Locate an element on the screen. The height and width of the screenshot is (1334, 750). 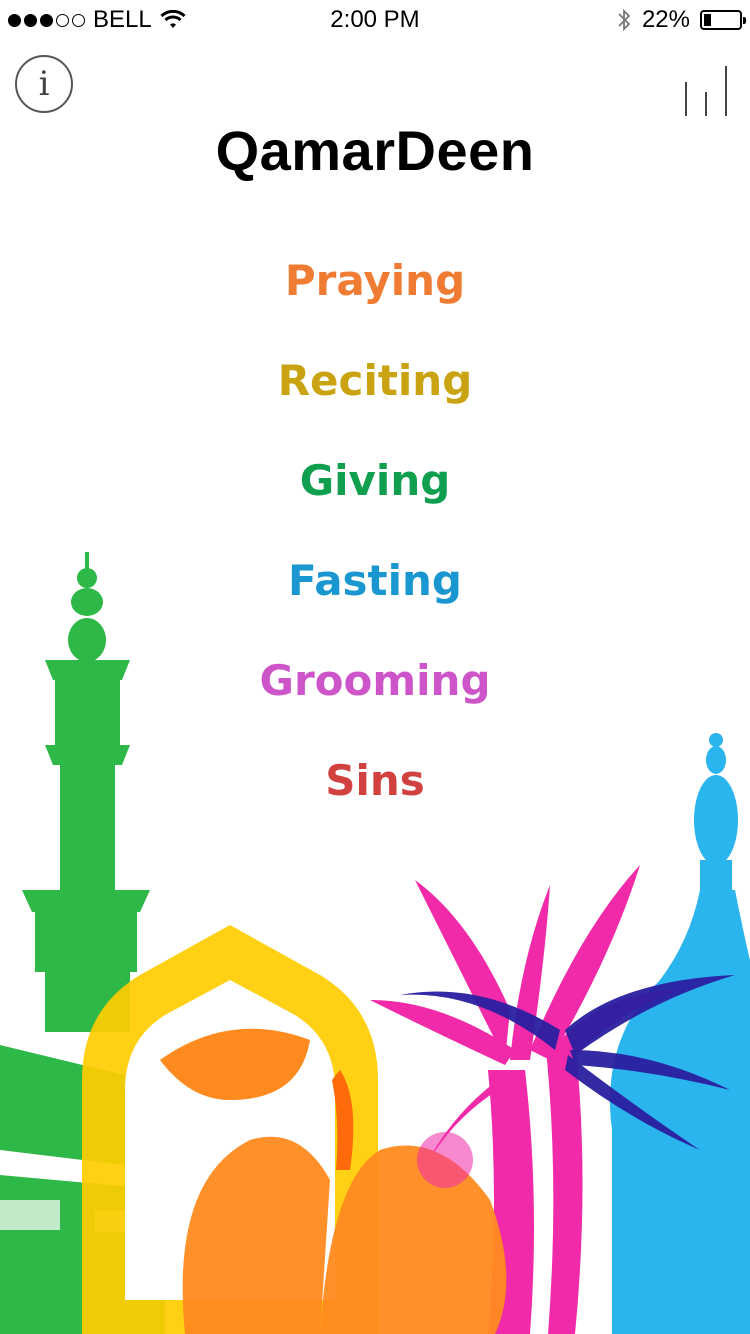
menu-item-fasting: Fasting is located at coordinates (375, 600).